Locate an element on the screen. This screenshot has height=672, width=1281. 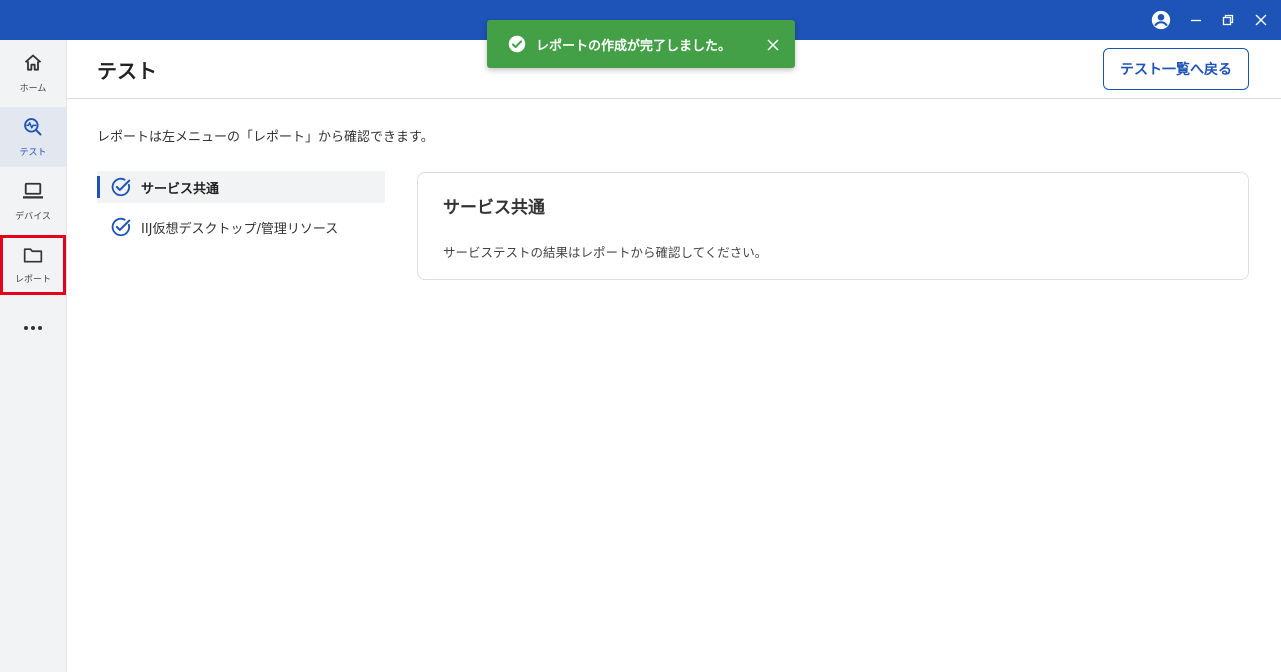
account-circle-icon is located at coordinates (1161, 20).